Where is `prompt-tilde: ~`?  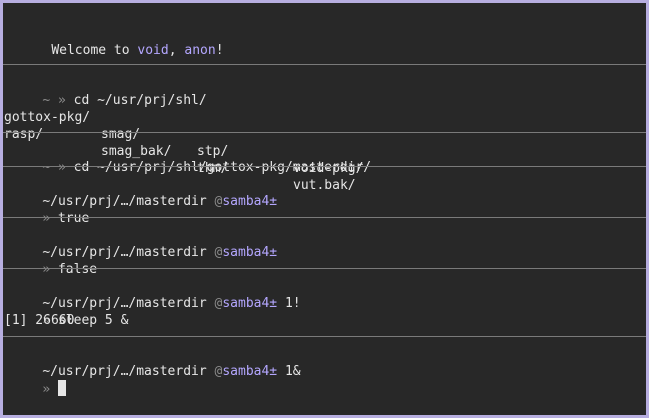 prompt-tilde: ~ is located at coordinates (46, 167).